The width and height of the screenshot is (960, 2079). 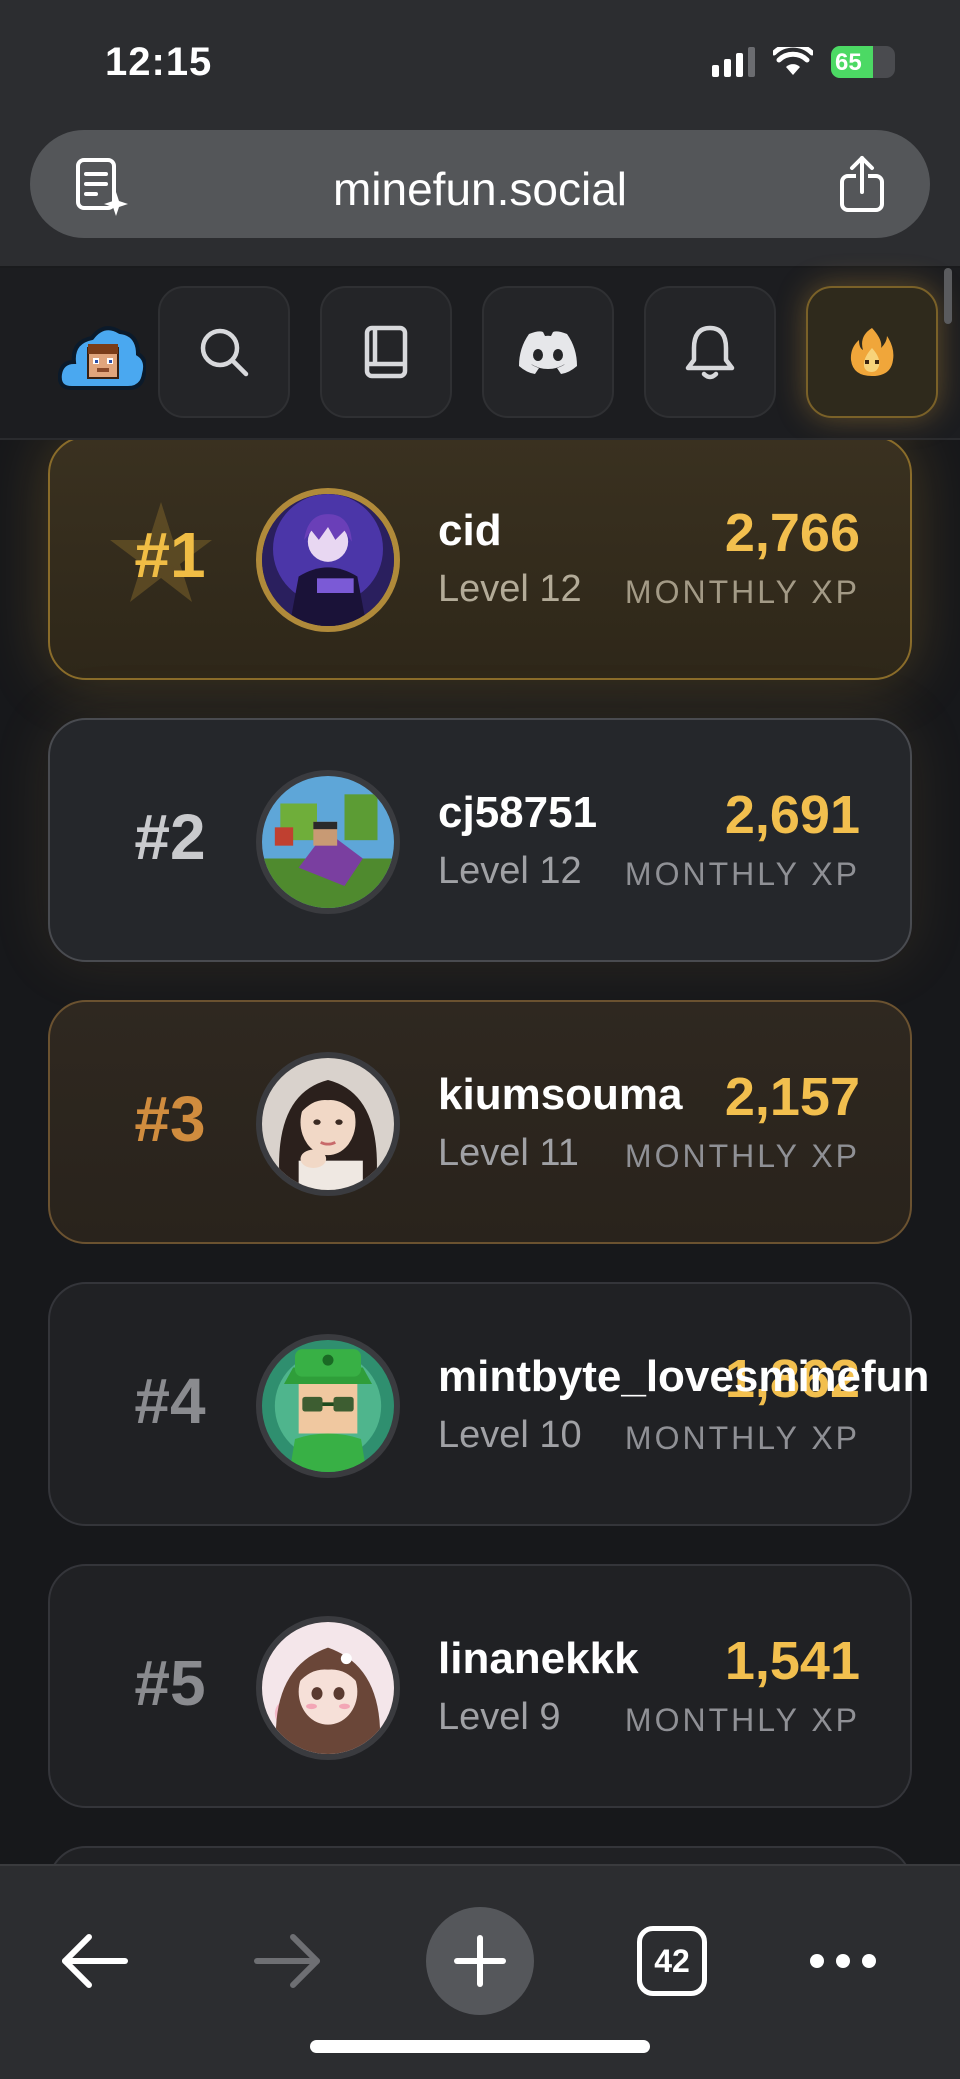 What do you see at coordinates (480, 1686) in the screenshot?
I see `leaderboard-entry: #5 linanekkk Level 9 1,541 MONTHLY XP` at bounding box center [480, 1686].